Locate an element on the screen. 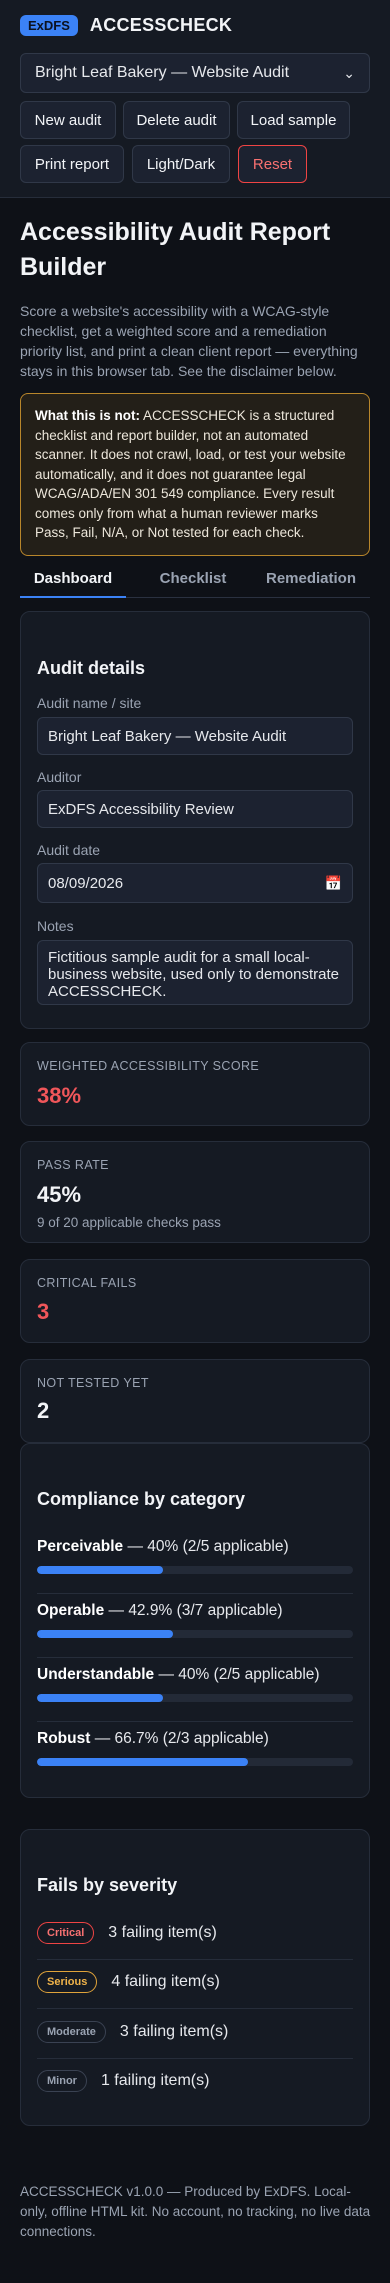 The width and height of the screenshot is (390, 2283). print-report-button: Print report is located at coordinates (72, 164).